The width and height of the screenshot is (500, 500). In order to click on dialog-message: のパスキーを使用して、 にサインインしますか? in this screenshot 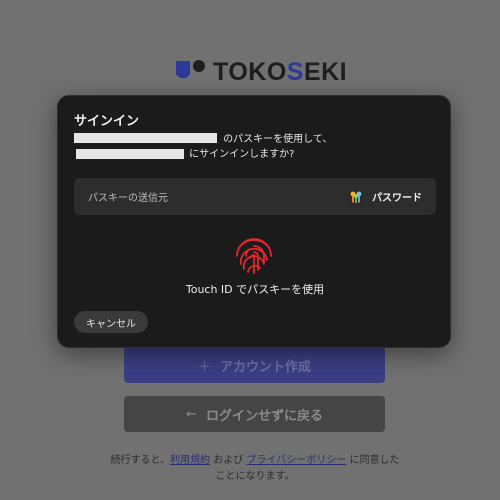, I will do `click(254, 147)`.